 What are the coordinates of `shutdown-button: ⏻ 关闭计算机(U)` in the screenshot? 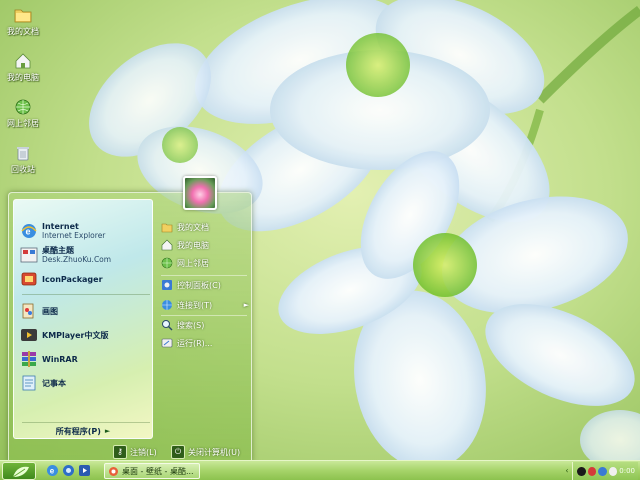 It's located at (205, 452).